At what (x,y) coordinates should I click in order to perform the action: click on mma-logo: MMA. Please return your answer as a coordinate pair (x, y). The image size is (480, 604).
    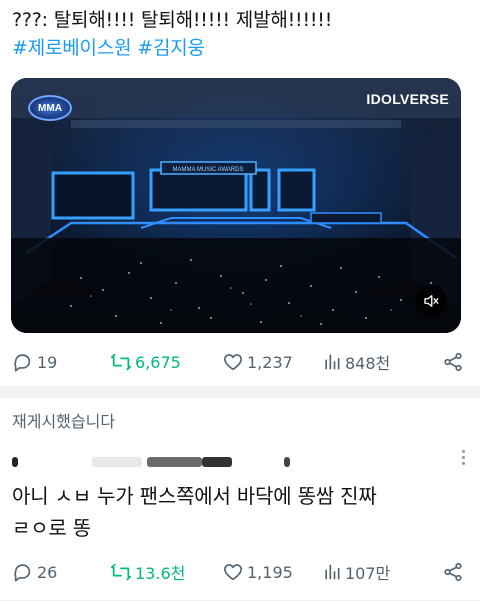
    Looking at the image, I should click on (50, 108).